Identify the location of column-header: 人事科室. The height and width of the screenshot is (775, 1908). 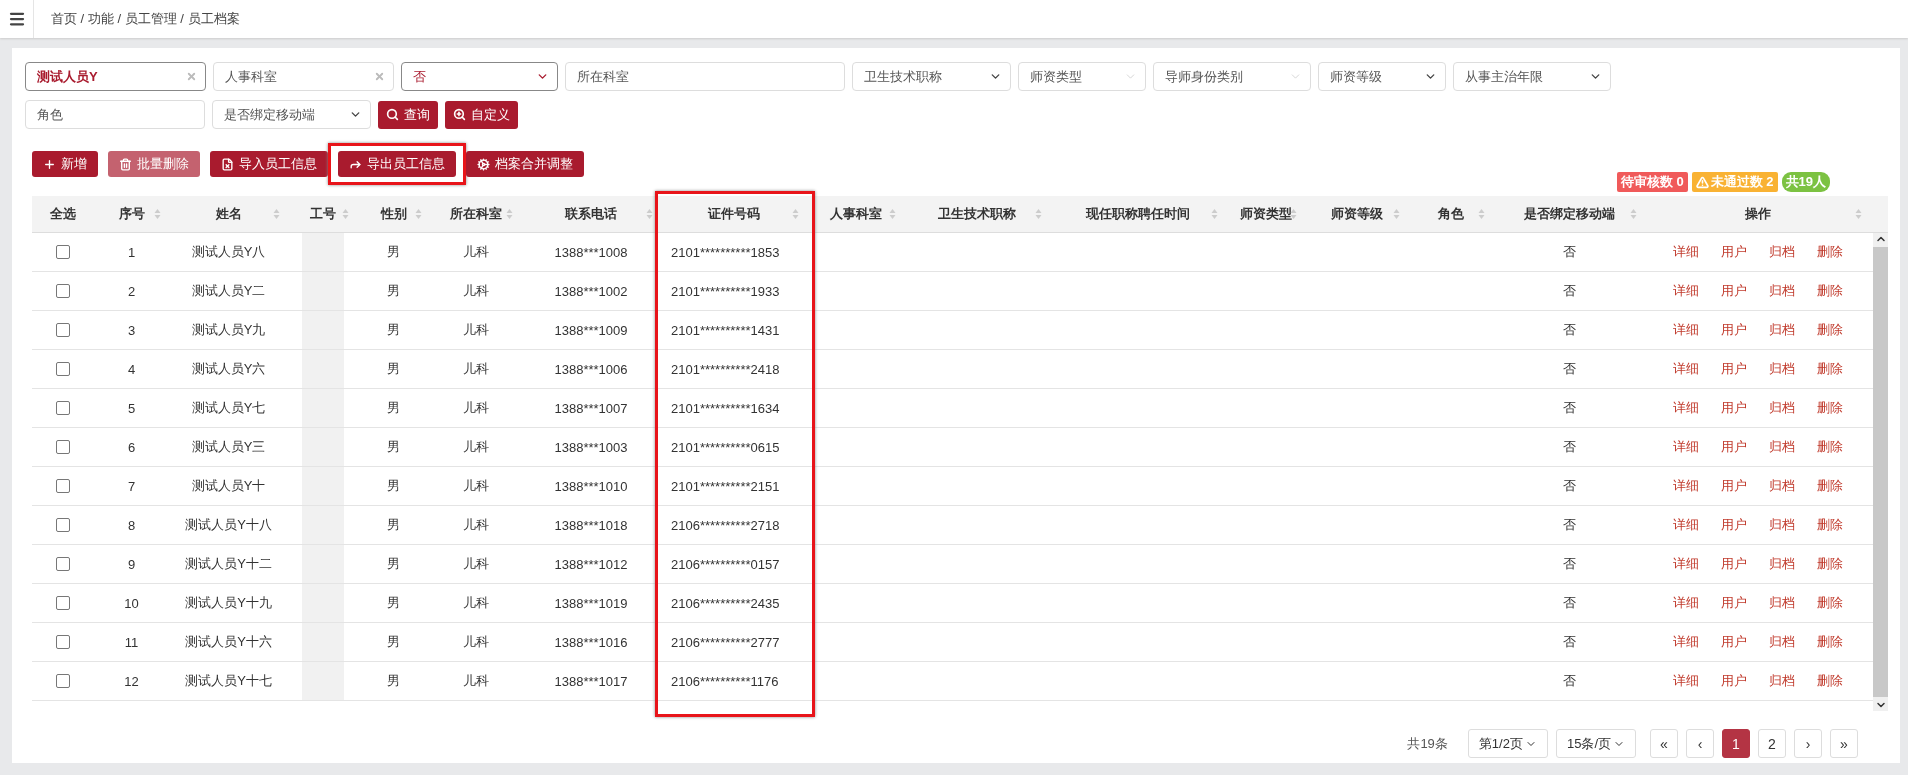
(855, 214).